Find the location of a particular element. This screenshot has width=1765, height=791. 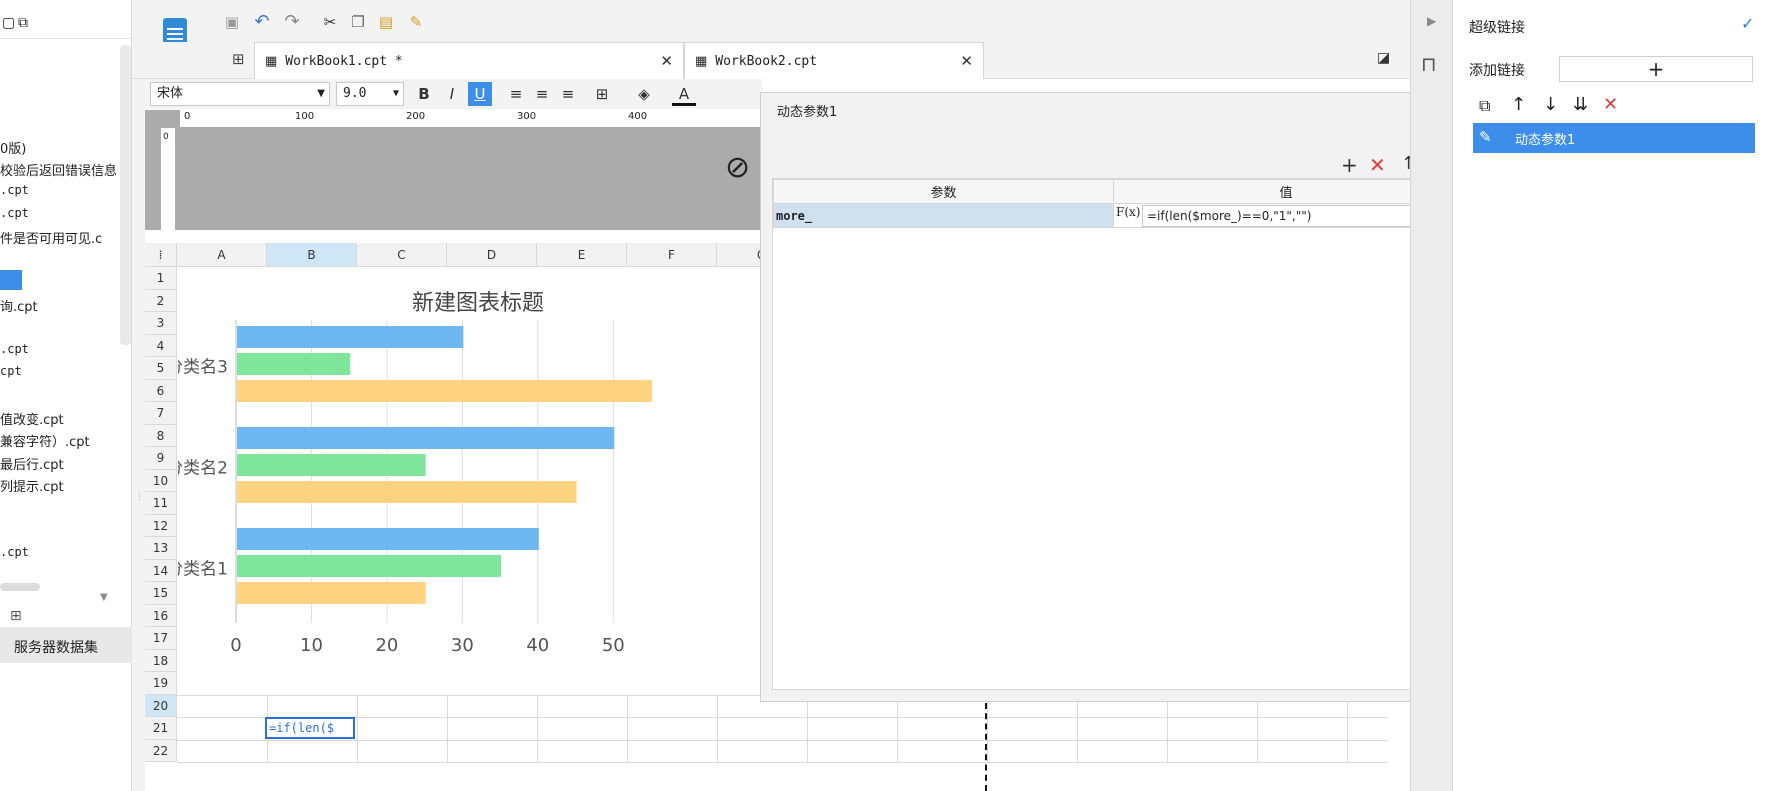

format-toolbar: 宋体 ▼ 9.0 ▼ B I U ≡ ≡ ≡ ⊞ ◈ A is located at coordinates (447, 94).